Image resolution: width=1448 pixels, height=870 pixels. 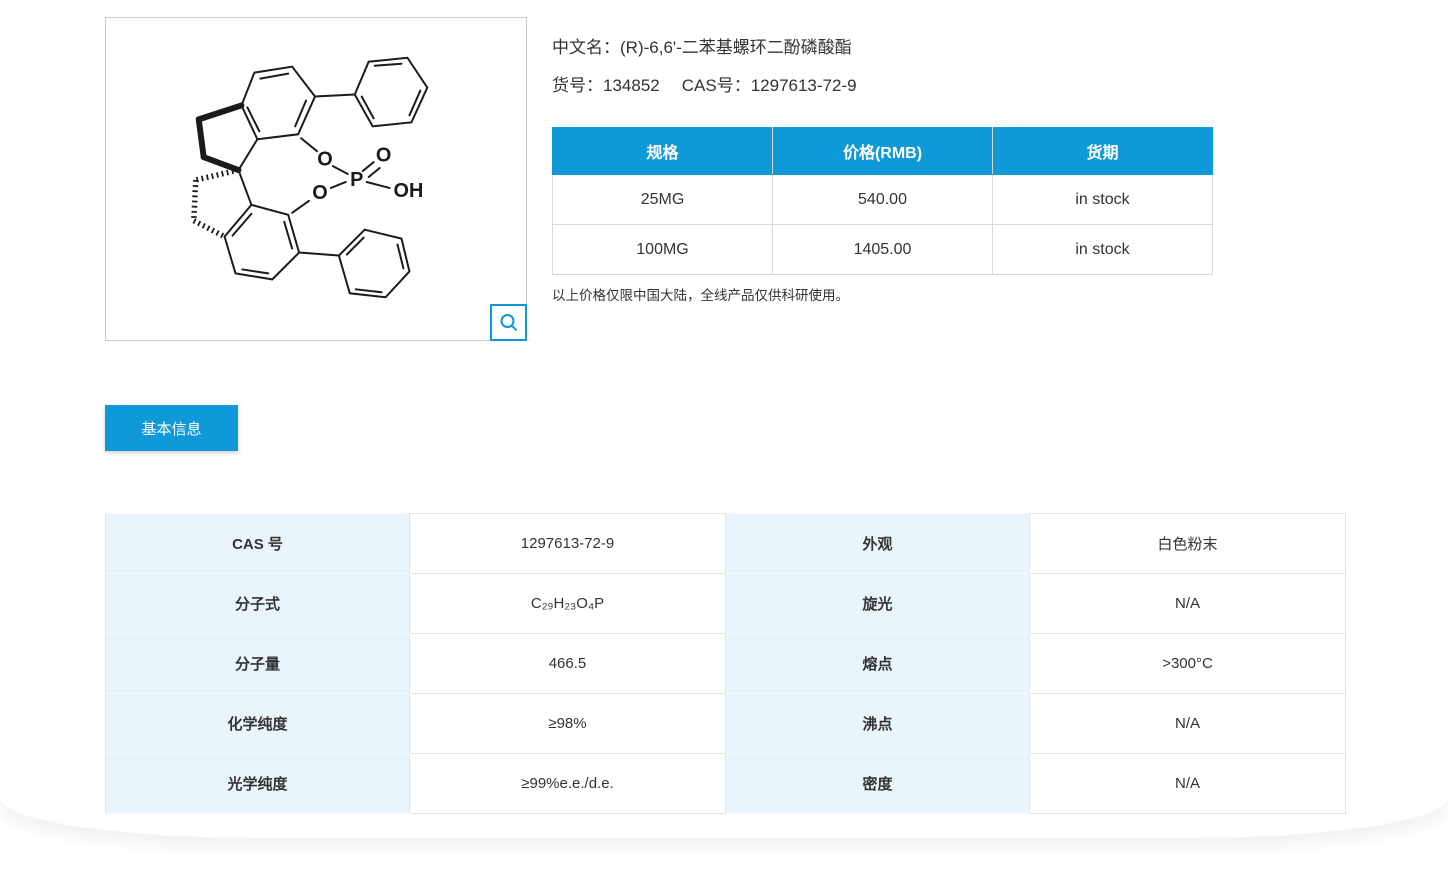 I want to click on atom-o-top: O, so click(x=324, y=159).